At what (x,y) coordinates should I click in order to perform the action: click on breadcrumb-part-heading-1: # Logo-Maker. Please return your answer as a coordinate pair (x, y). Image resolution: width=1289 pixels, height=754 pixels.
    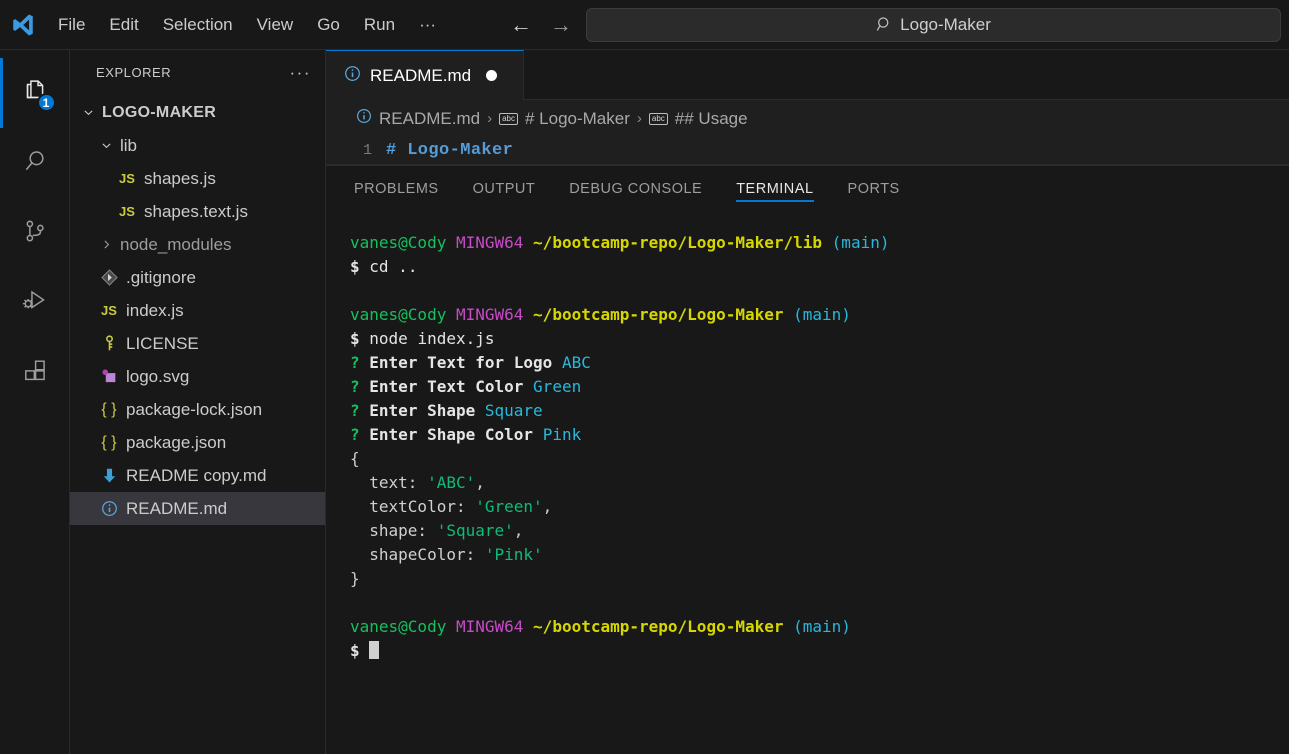
    Looking at the image, I should click on (577, 119).